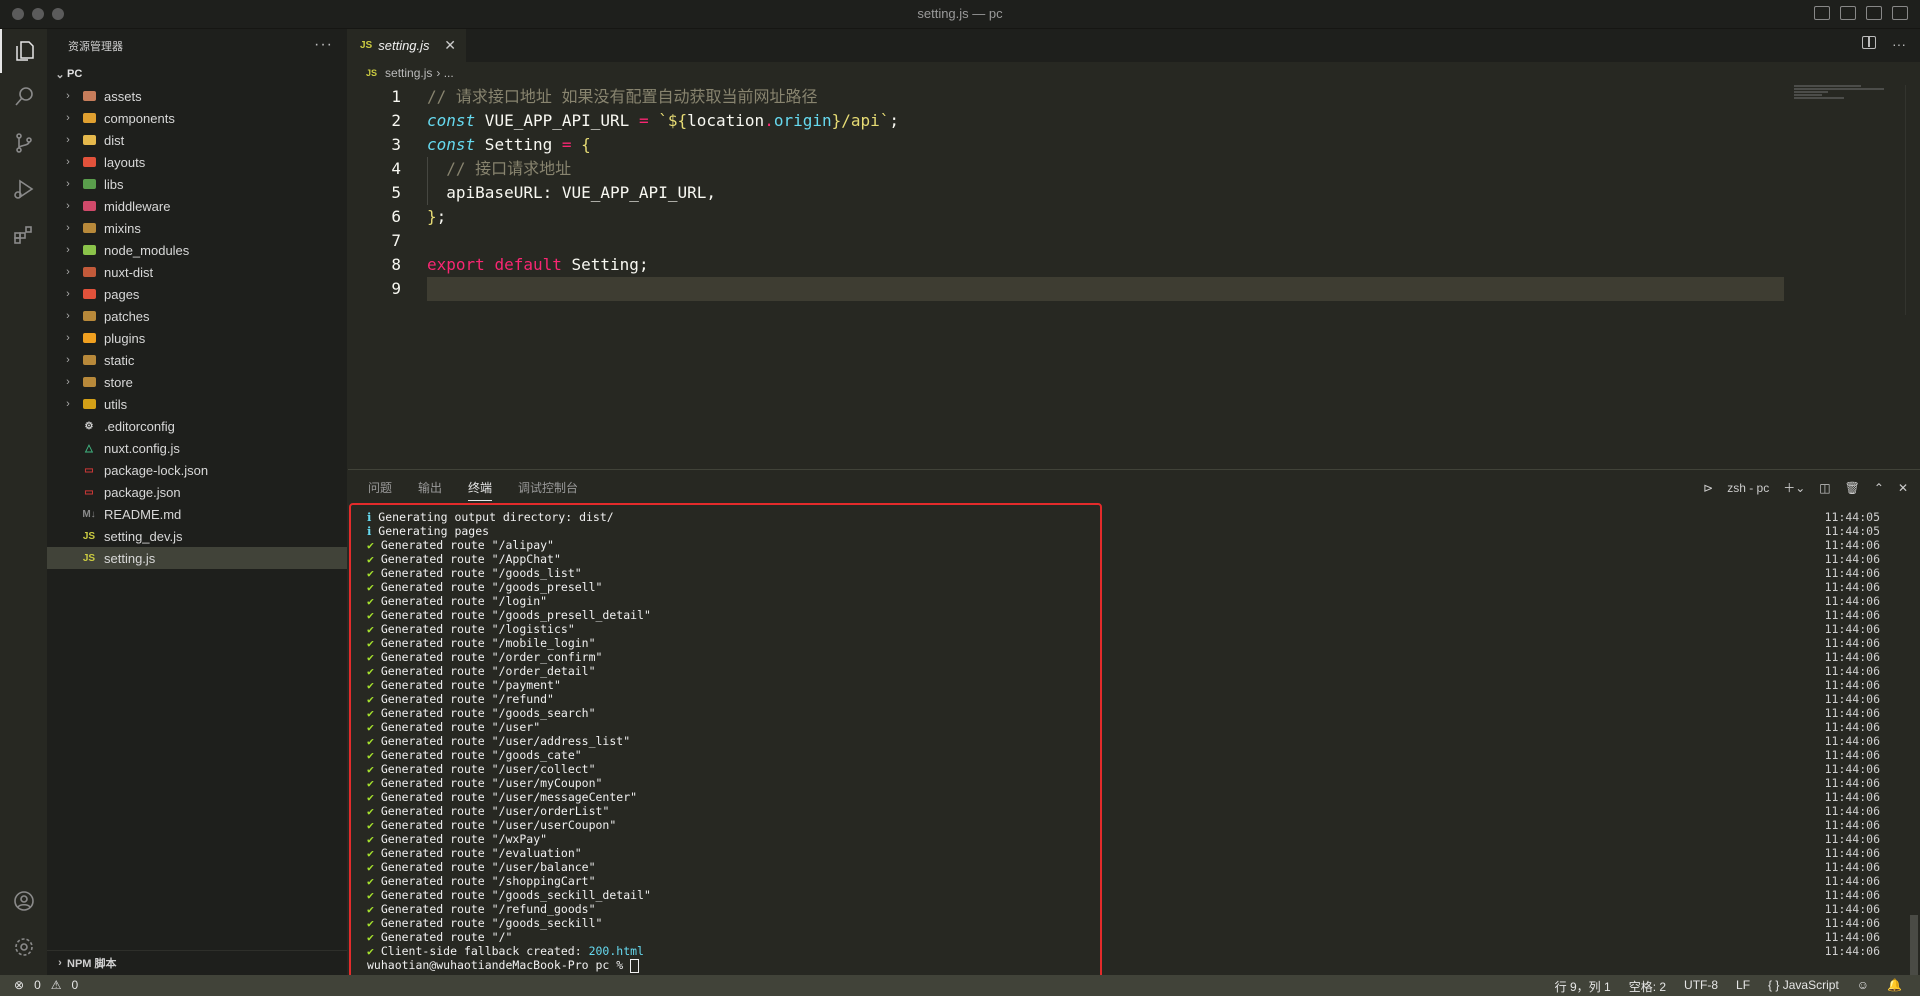 This screenshot has height=996, width=1920. I want to click on split-editor-icon, so click(1869, 42).